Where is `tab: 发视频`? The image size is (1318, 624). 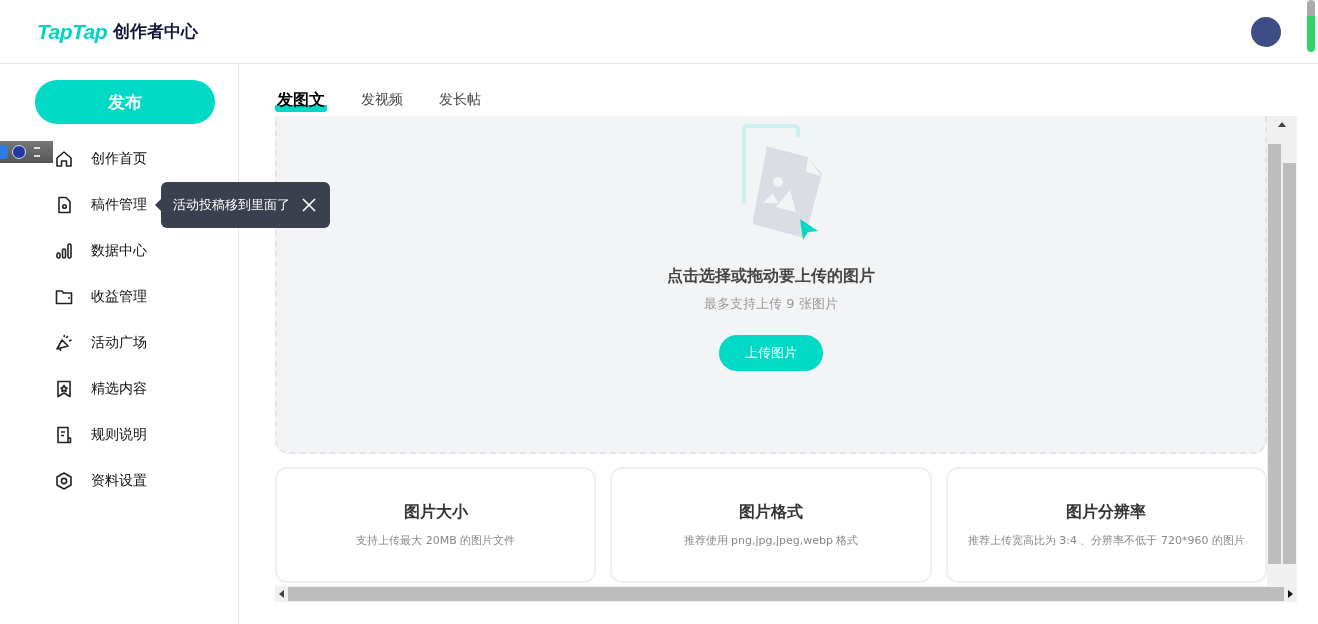
tab: 发视频 is located at coordinates (382, 100).